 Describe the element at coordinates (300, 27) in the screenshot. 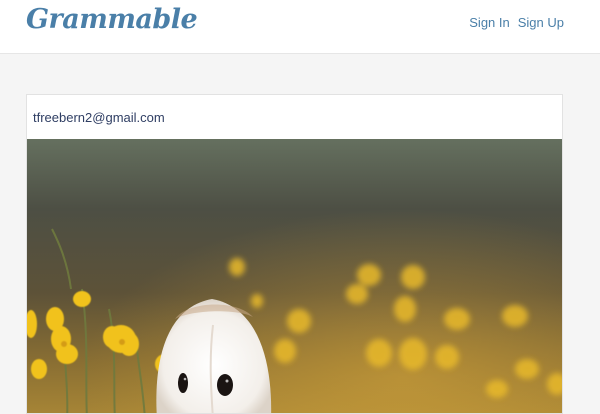

I see `navbar: Grammable Sign In Sign Up` at that location.